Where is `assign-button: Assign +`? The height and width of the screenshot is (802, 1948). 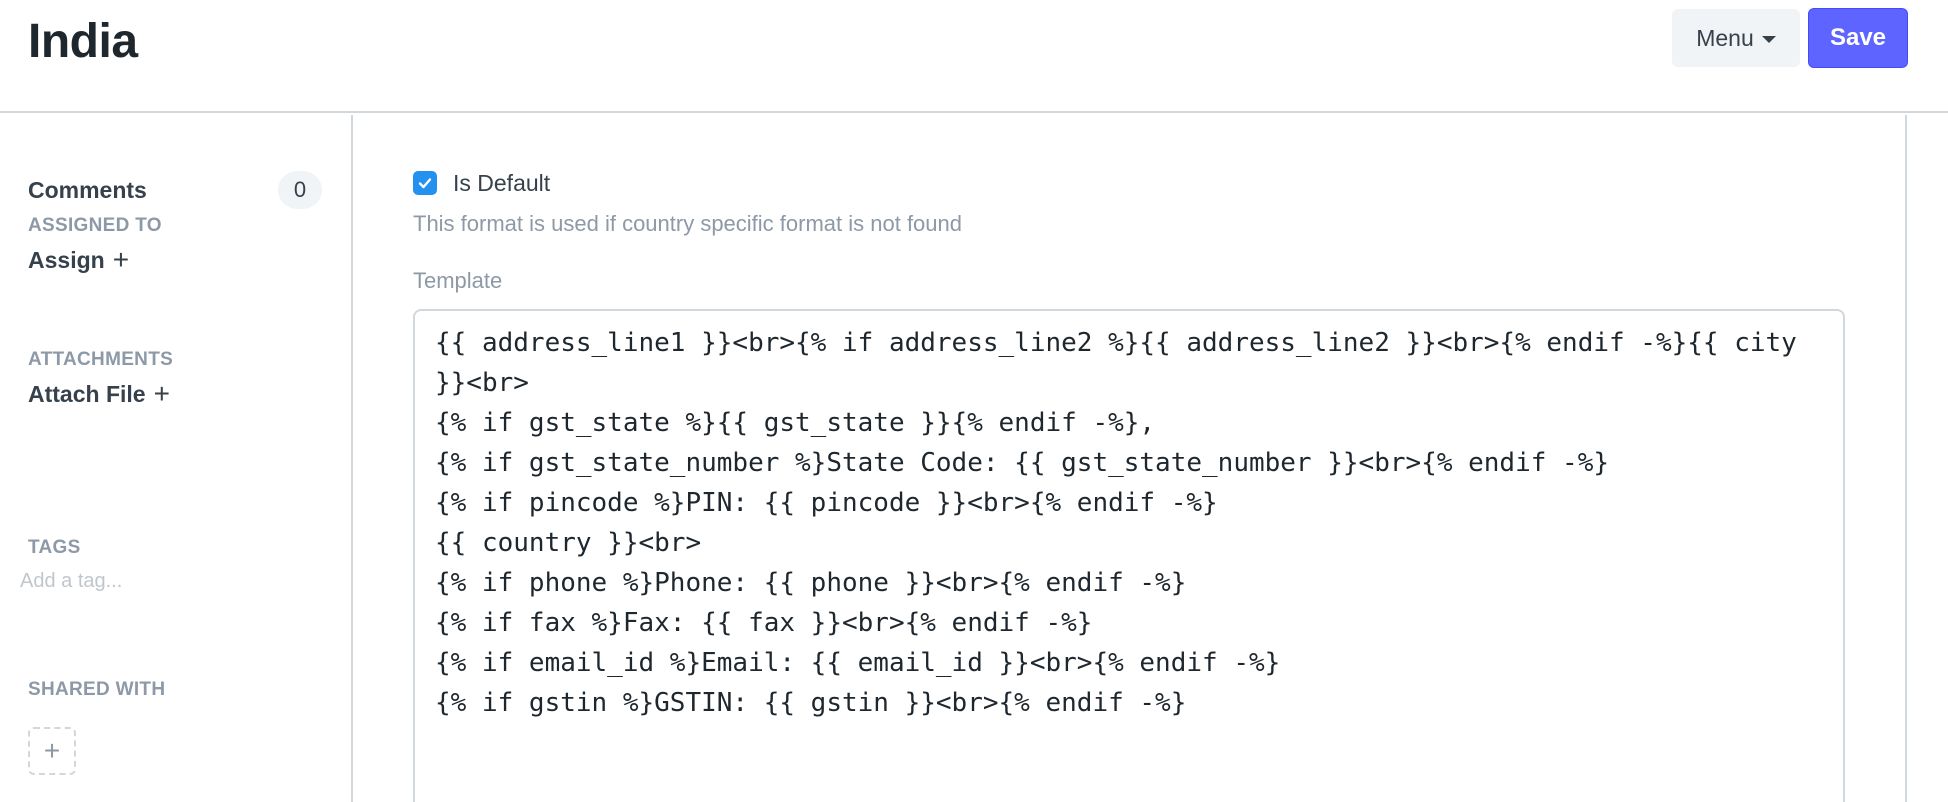 assign-button: Assign + is located at coordinates (78, 260).